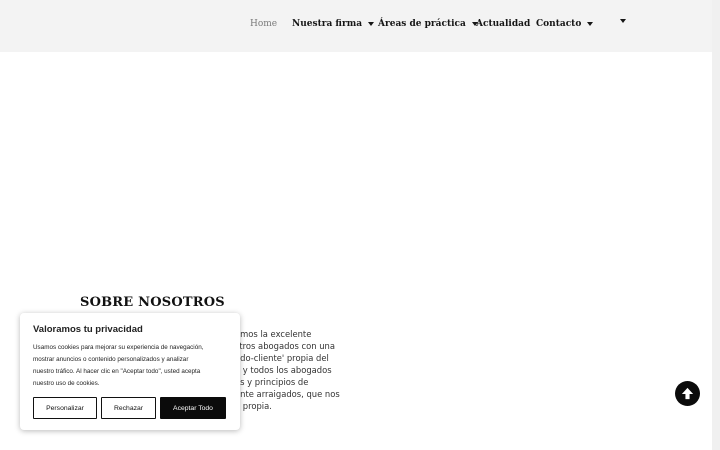  I want to click on nav-item-areas-de-practica: Áreas de práctica, so click(428, 24).